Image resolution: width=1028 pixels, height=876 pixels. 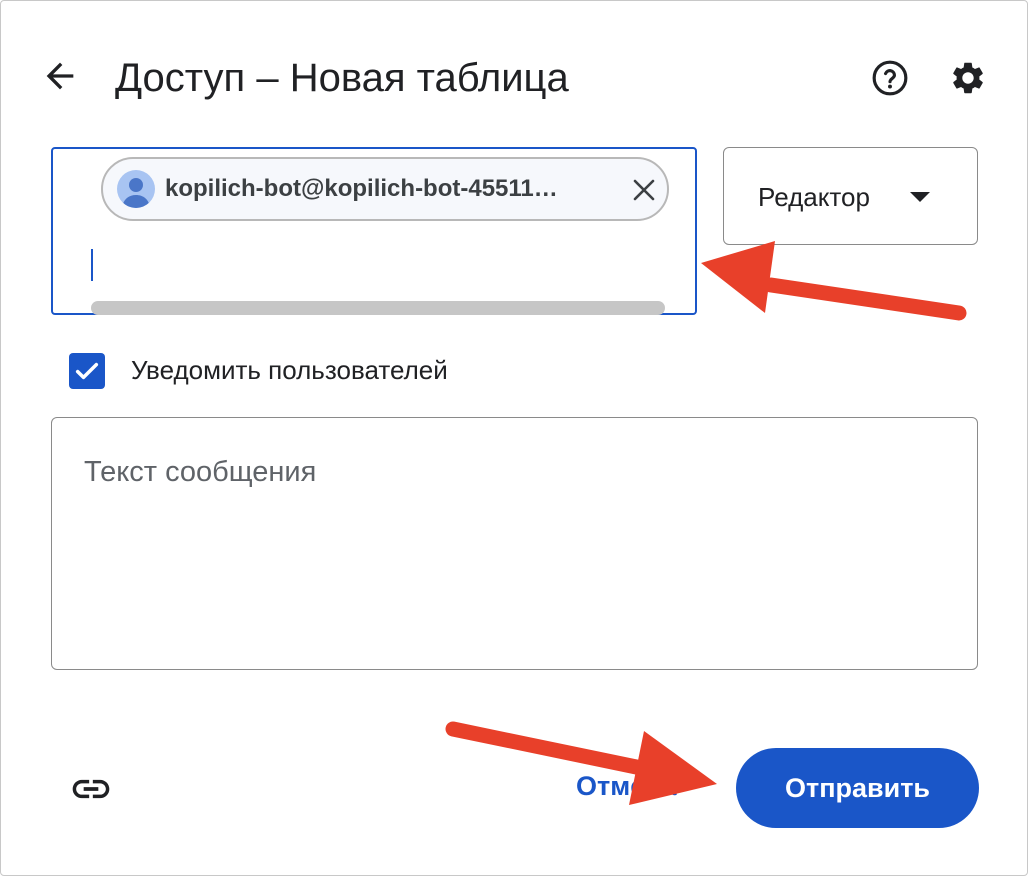 I want to click on avatar, so click(x=136, y=189).